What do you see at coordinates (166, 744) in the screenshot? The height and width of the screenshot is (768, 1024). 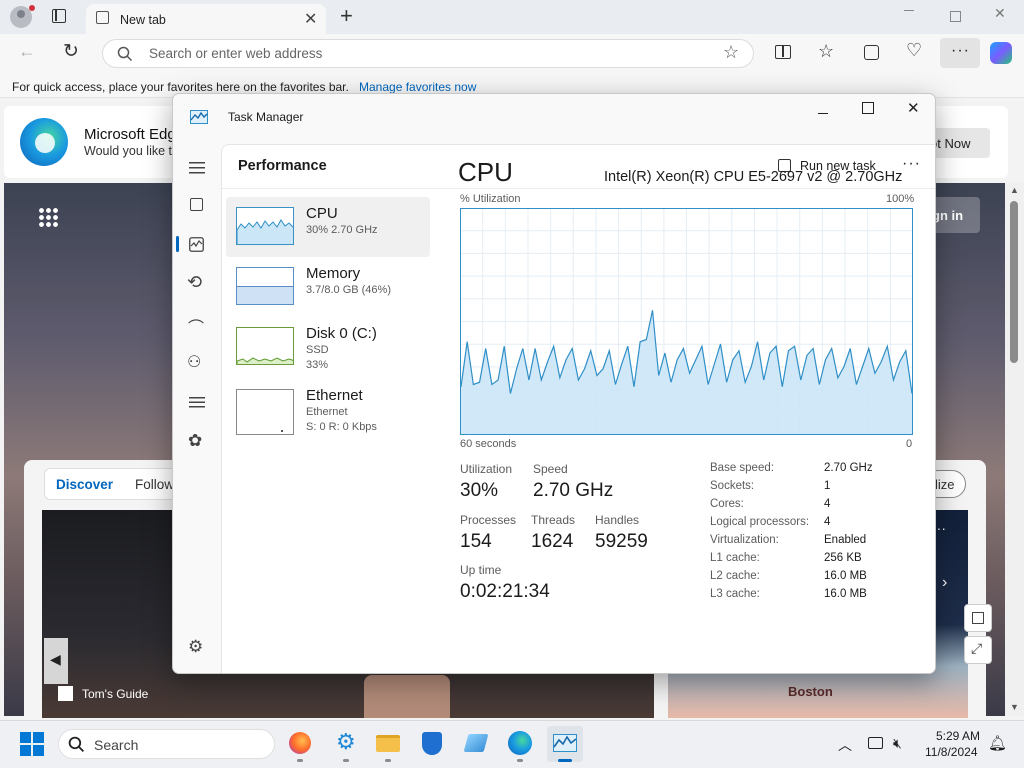 I see `taskbar-search-box: Search` at bounding box center [166, 744].